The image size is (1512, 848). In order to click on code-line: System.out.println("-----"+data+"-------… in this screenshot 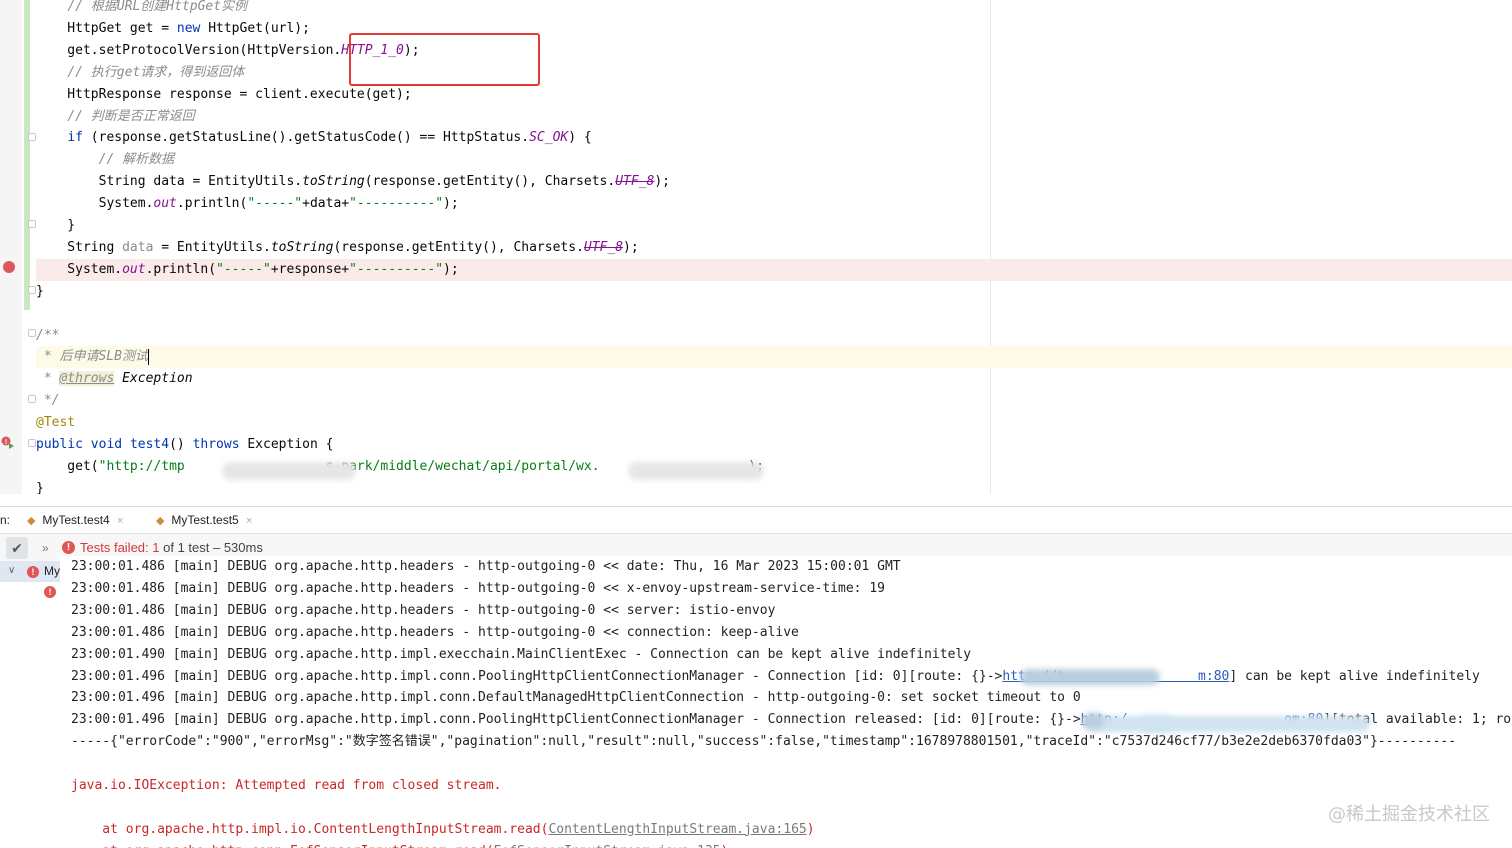, I will do `click(774, 204)`.